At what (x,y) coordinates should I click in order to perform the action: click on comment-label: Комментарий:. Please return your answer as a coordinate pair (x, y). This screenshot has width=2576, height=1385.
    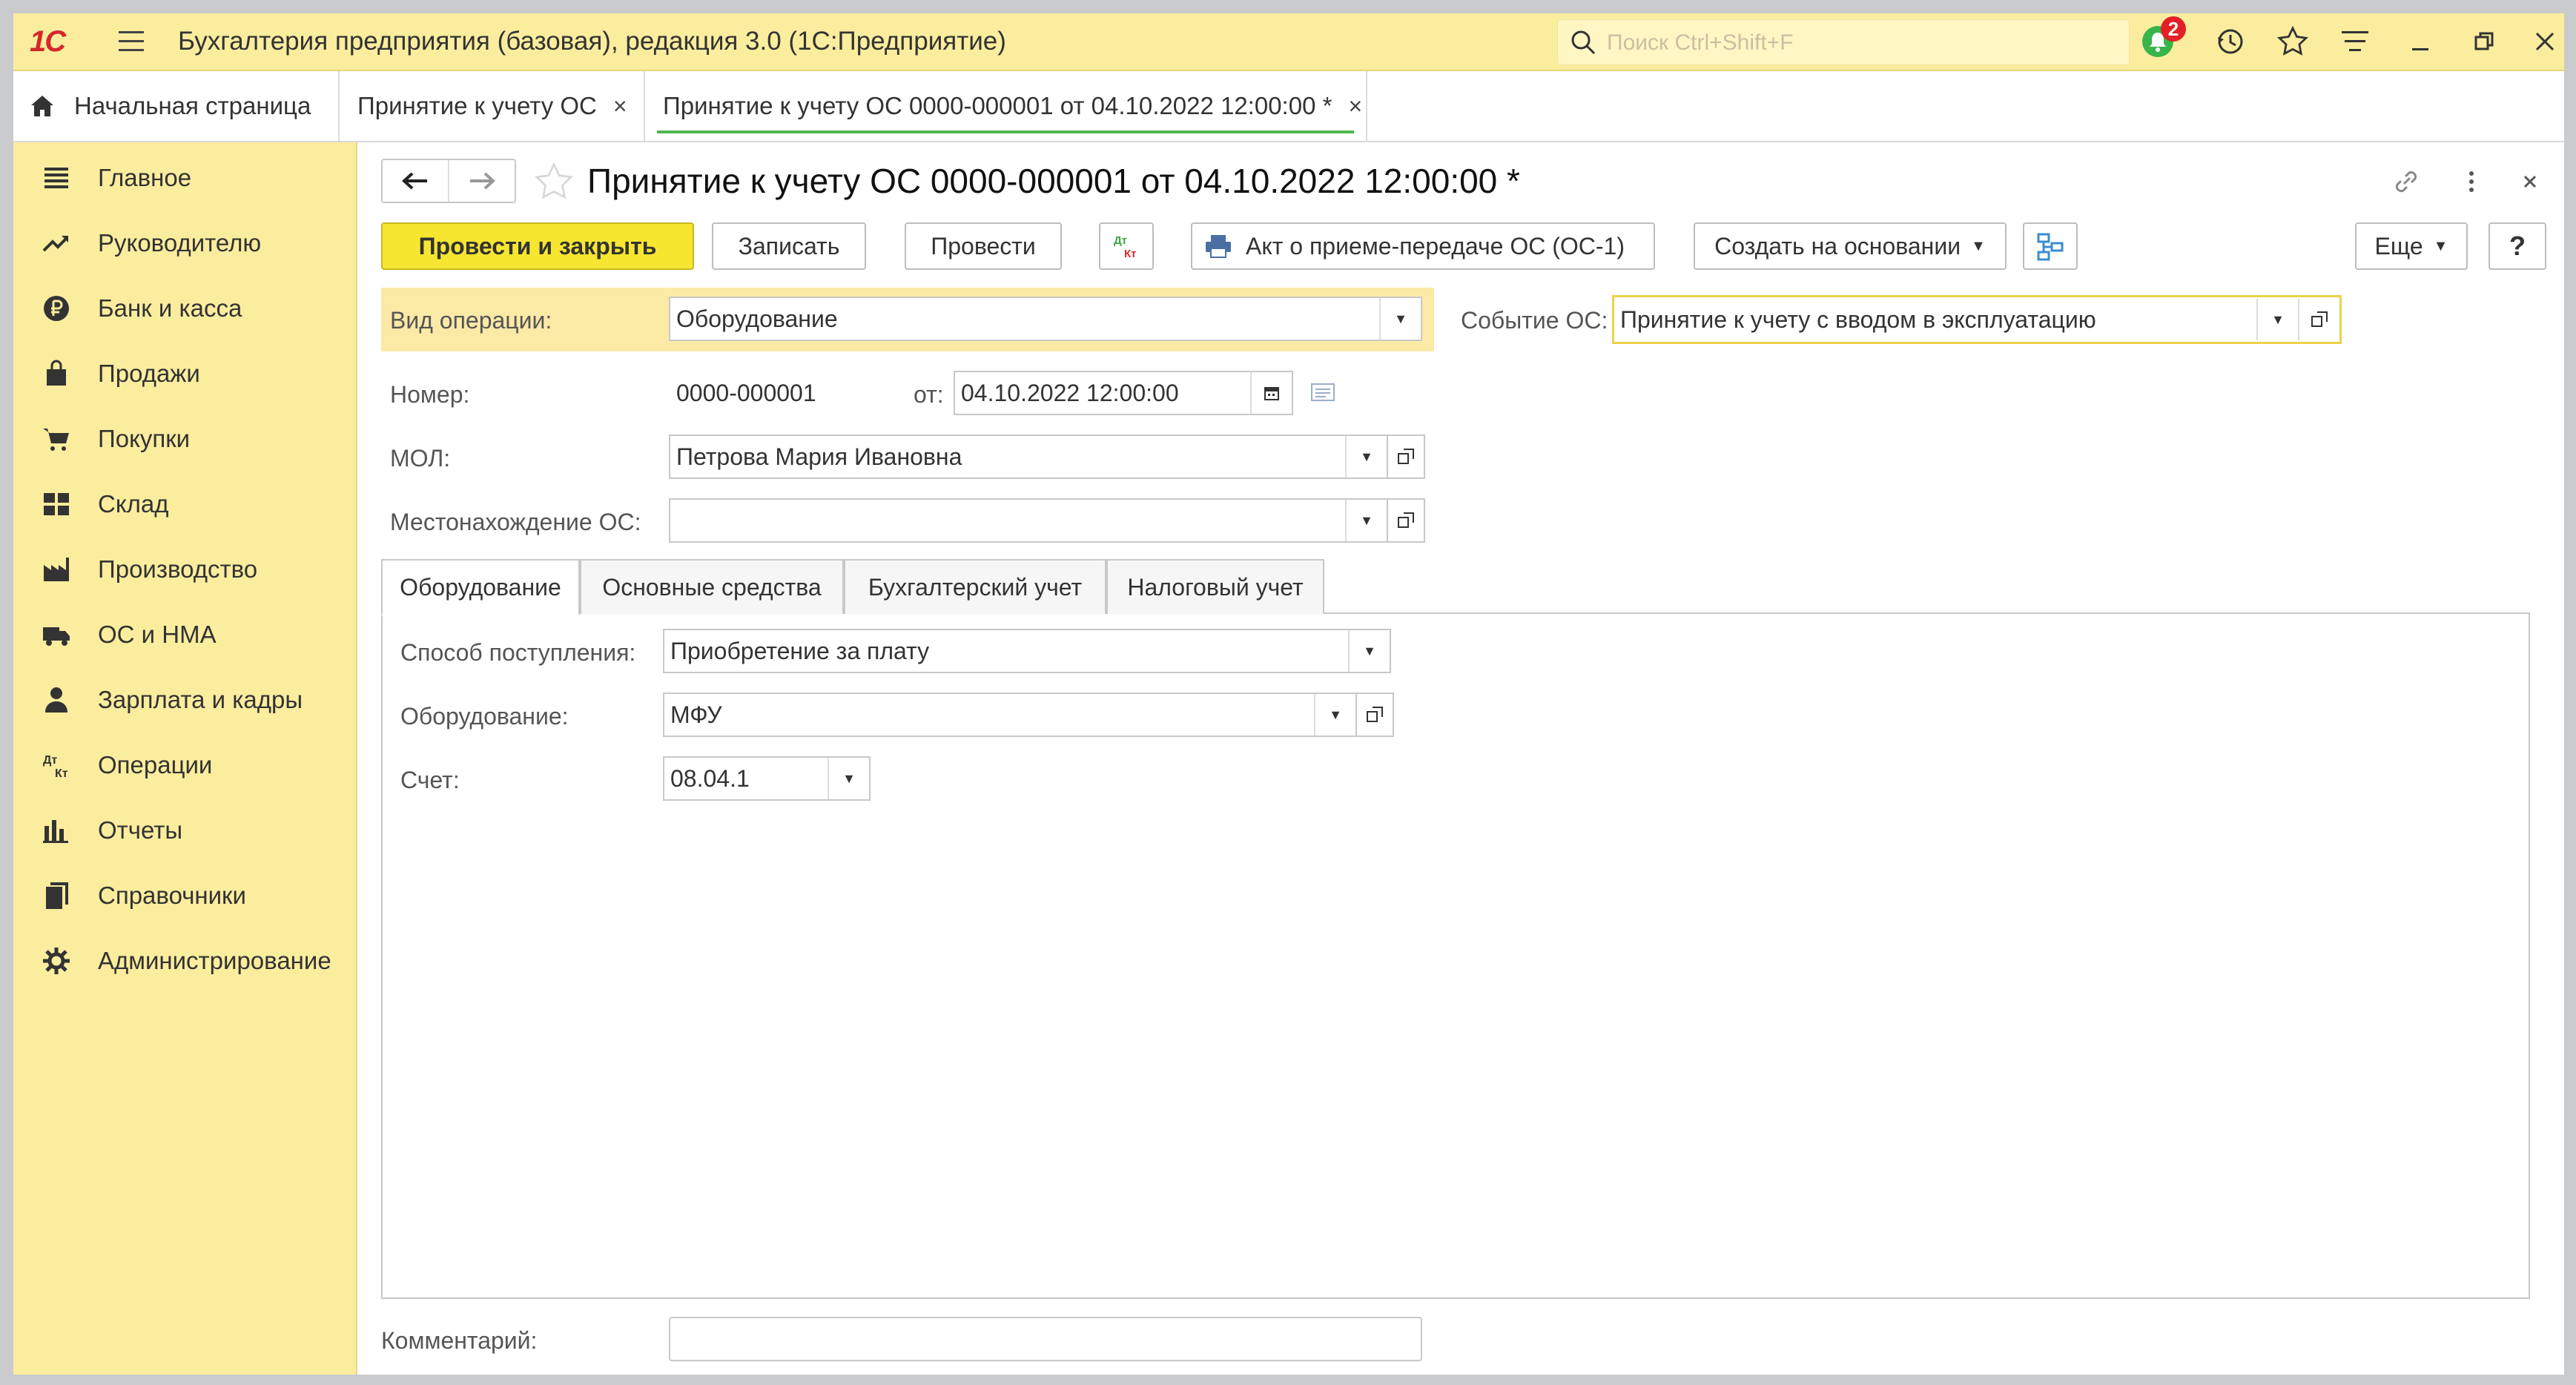
    Looking at the image, I should click on (459, 1341).